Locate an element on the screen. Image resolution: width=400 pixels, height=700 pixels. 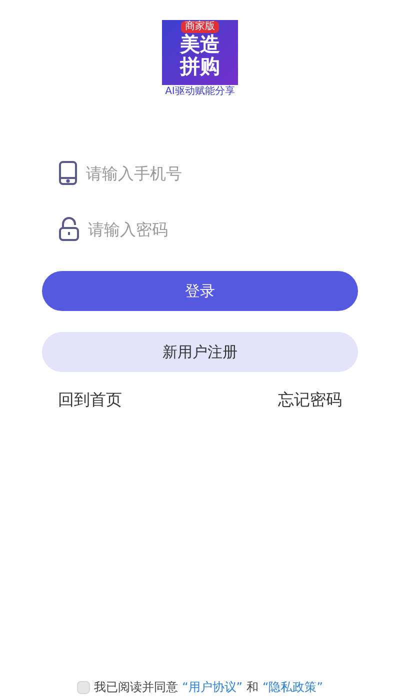
logo-badge: 商家版 is located at coordinates (200, 27).